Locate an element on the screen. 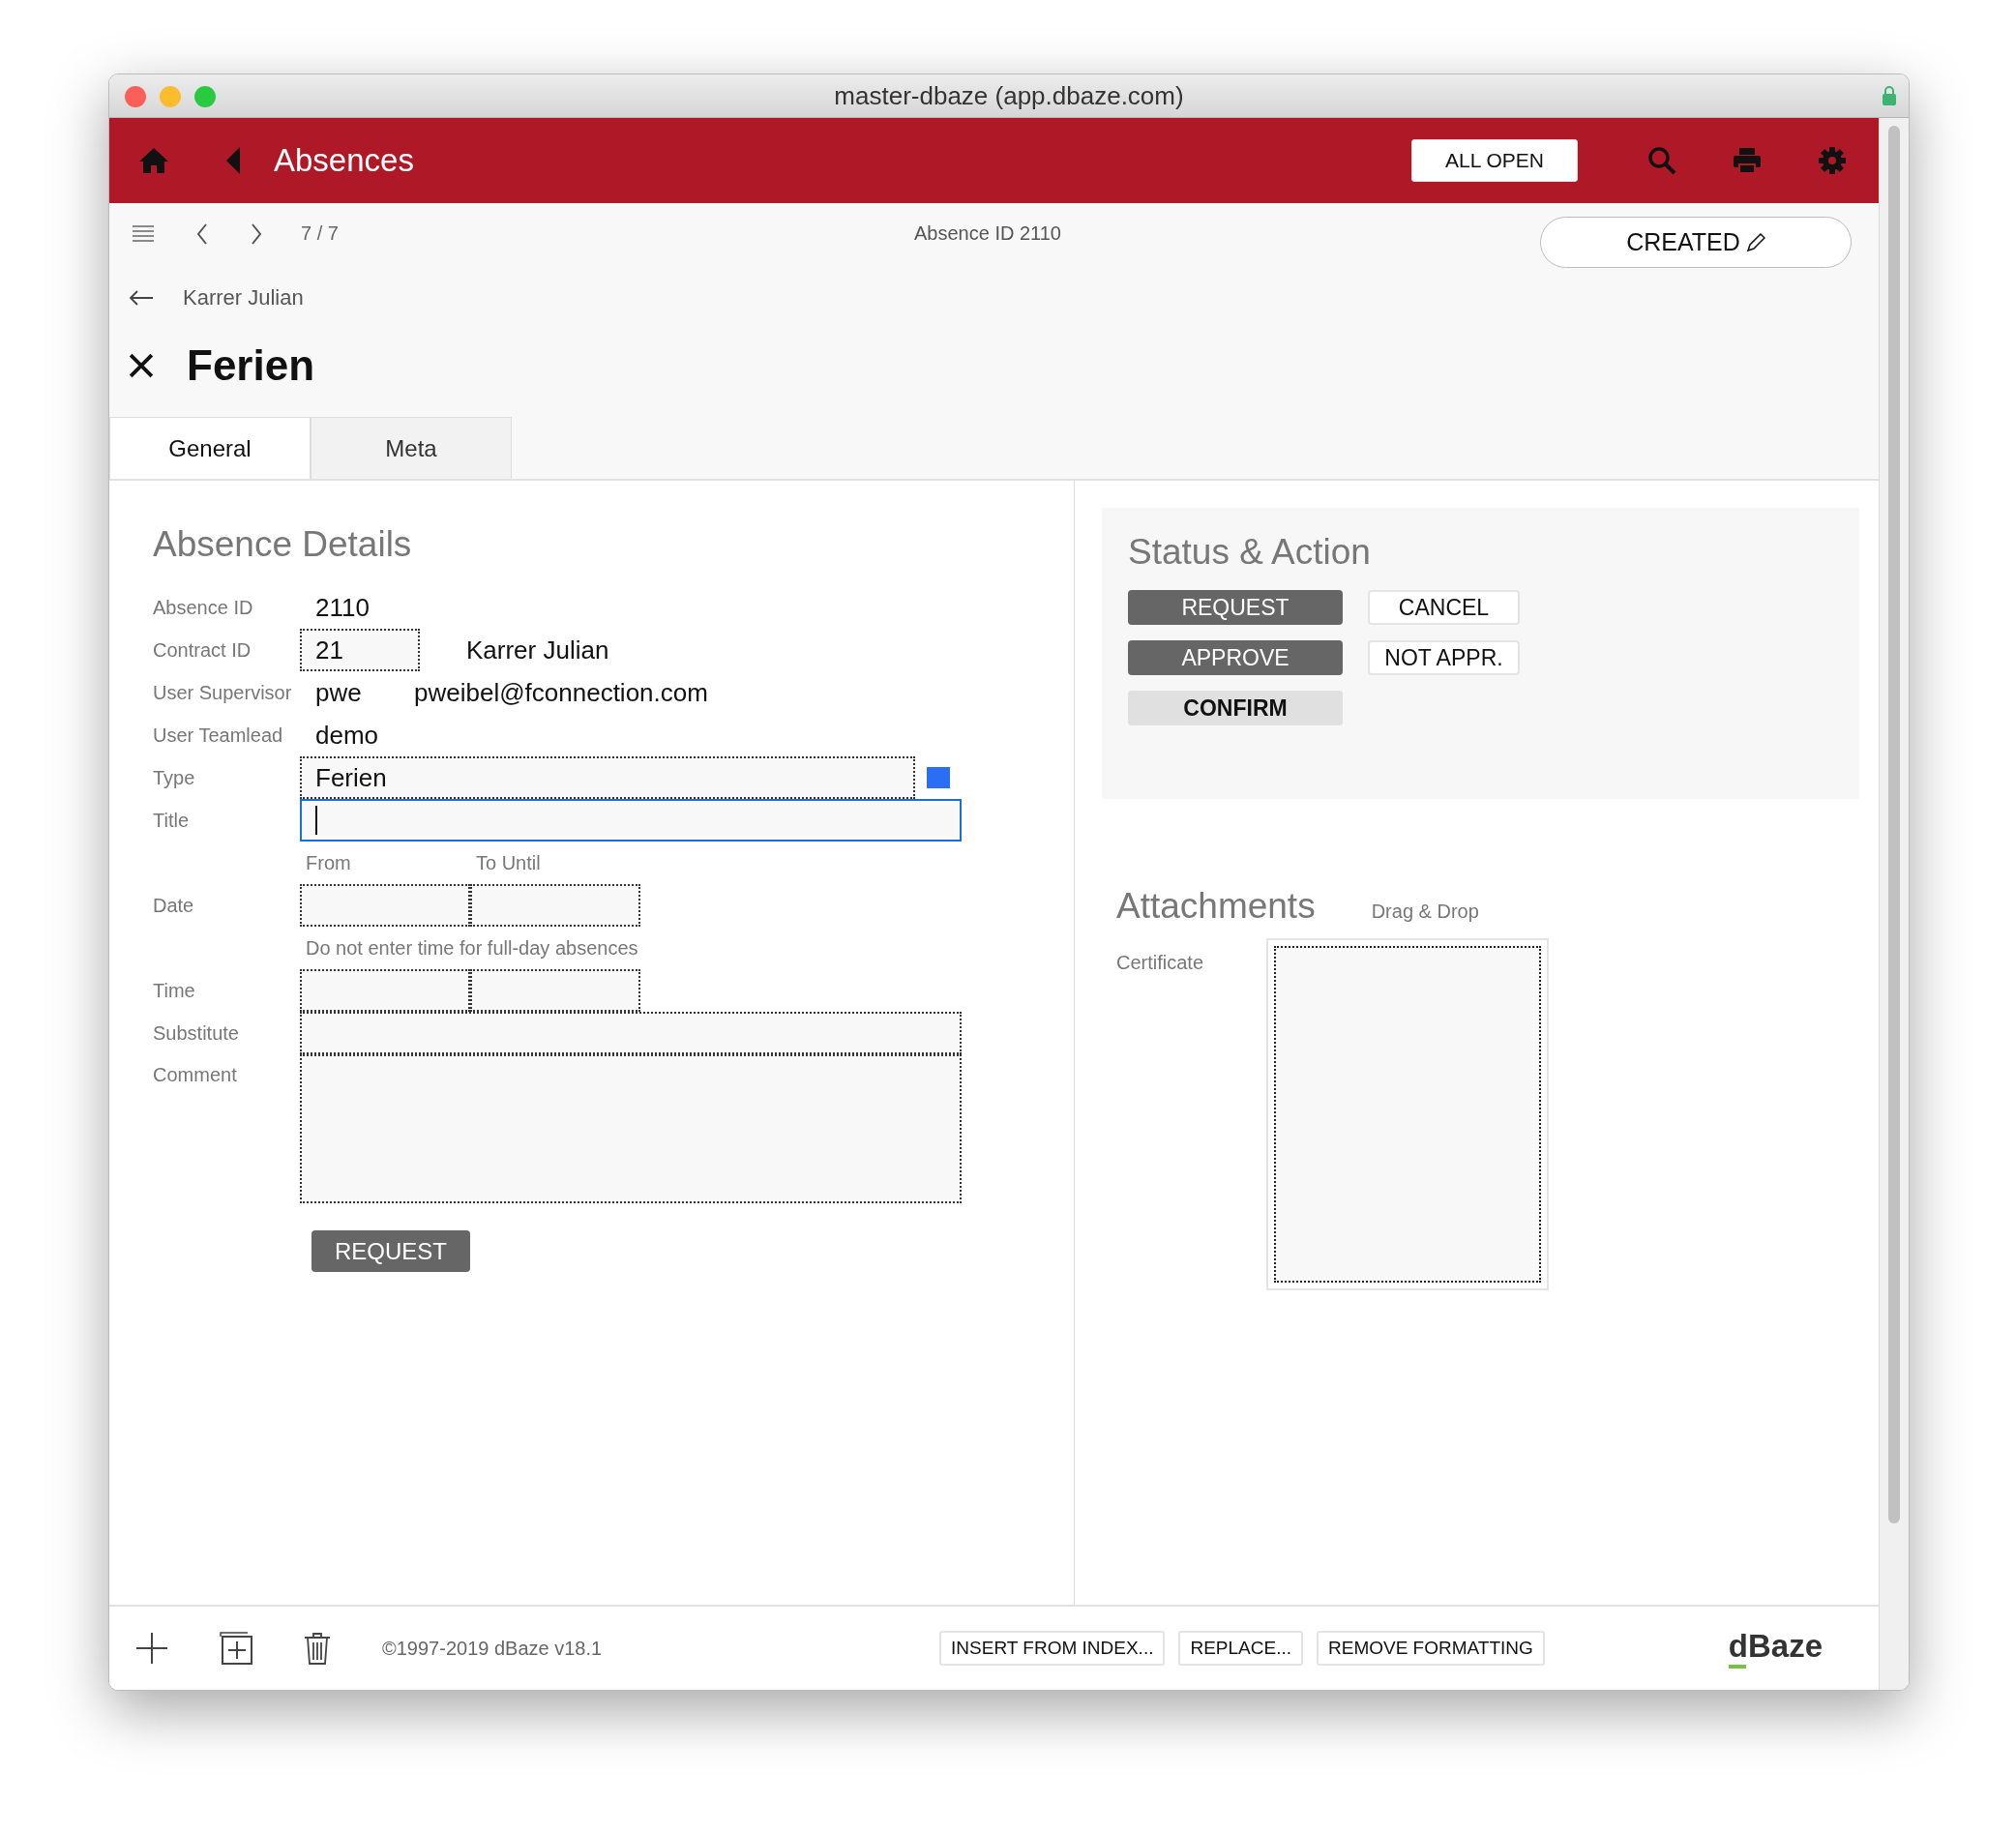 This screenshot has width=2016, height=1832. window-title: master-dbaze (app.dbaze.com) is located at coordinates (1009, 95).